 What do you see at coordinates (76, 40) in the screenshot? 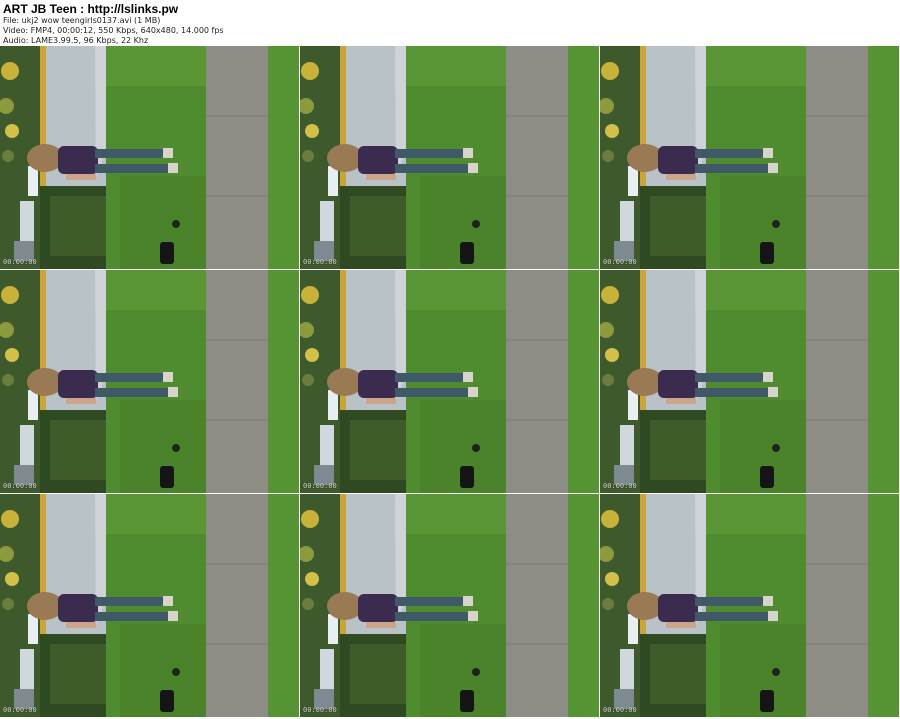
I see `audio-info: Audio: LAME3.99.5, 96 Kbps, 22 Khz` at bounding box center [76, 40].